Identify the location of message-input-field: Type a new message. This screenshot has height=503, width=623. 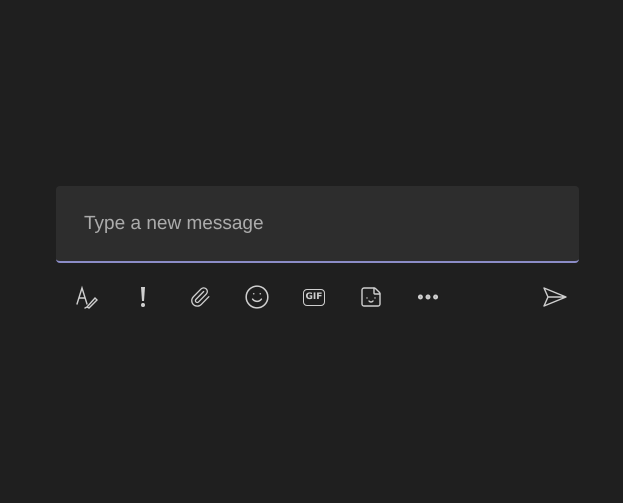
(317, 224).